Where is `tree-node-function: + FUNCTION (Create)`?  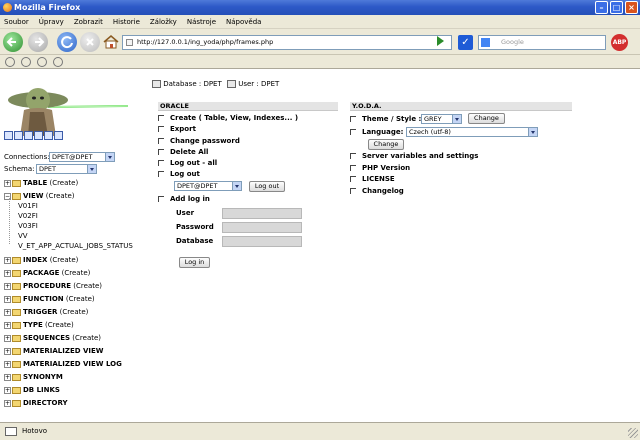
tree-node-function: + FUNCTION (Create) is located at coordinates (49, 299).